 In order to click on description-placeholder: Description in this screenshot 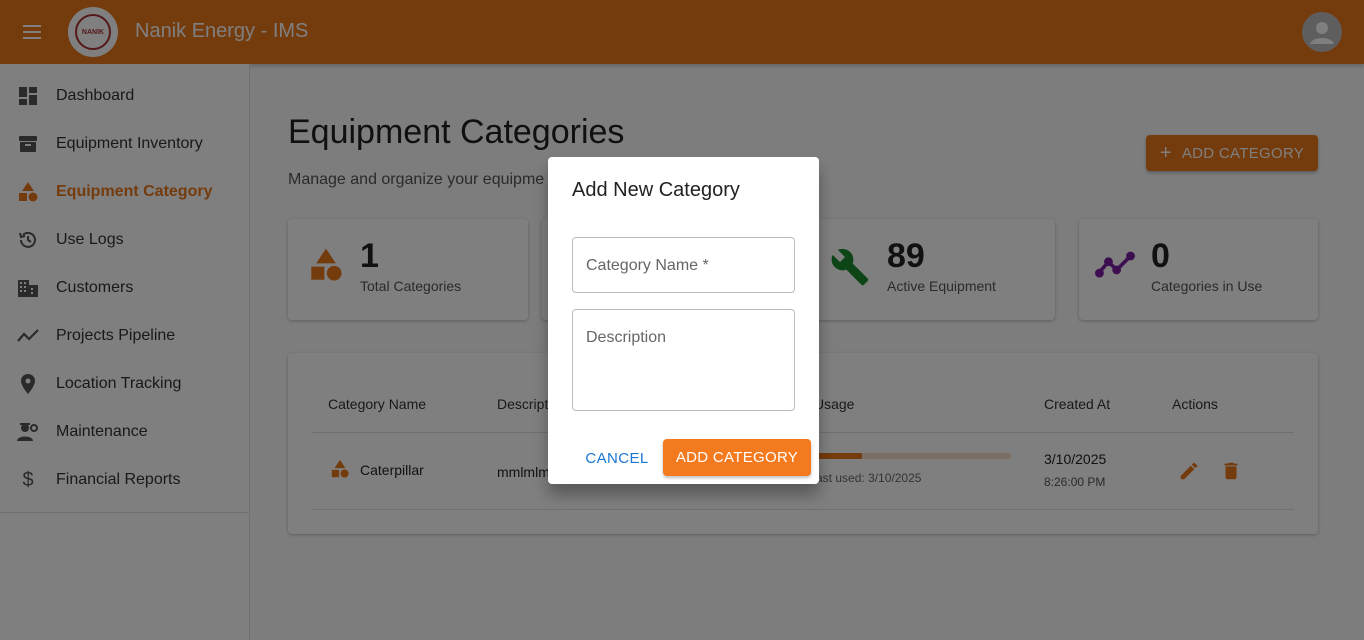, I will do `click(626, 337)`.